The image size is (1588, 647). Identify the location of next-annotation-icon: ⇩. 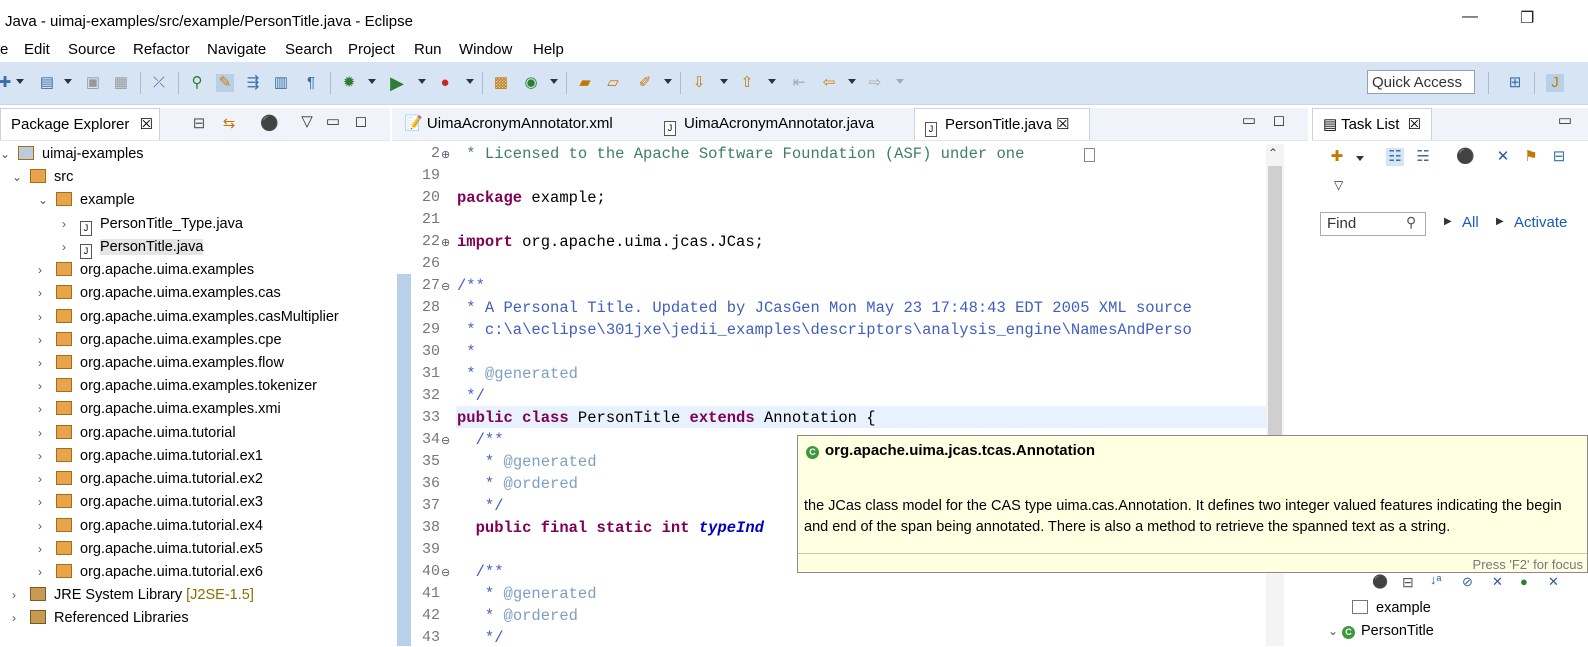
(699, 83).